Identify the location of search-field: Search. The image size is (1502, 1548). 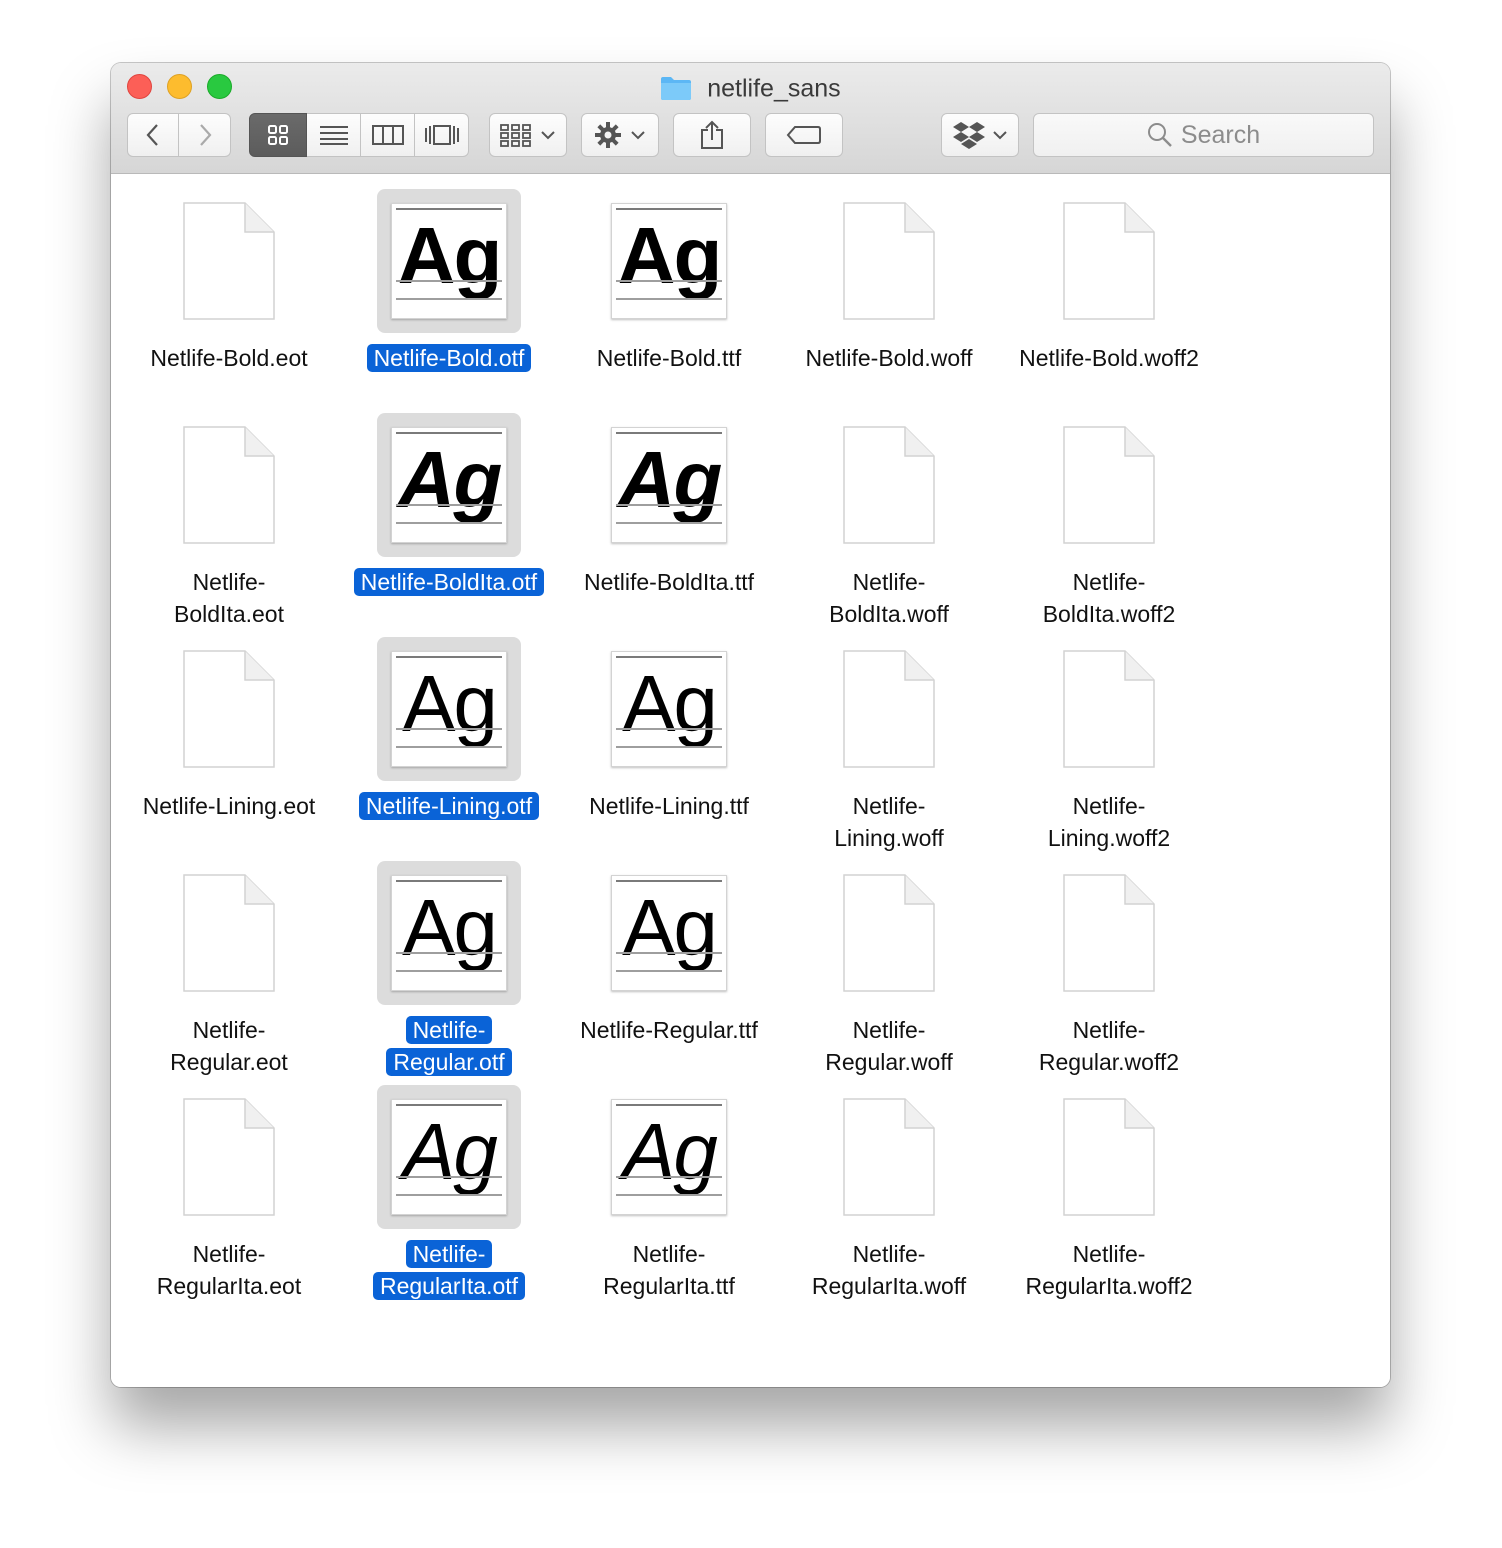
(1203, 135).